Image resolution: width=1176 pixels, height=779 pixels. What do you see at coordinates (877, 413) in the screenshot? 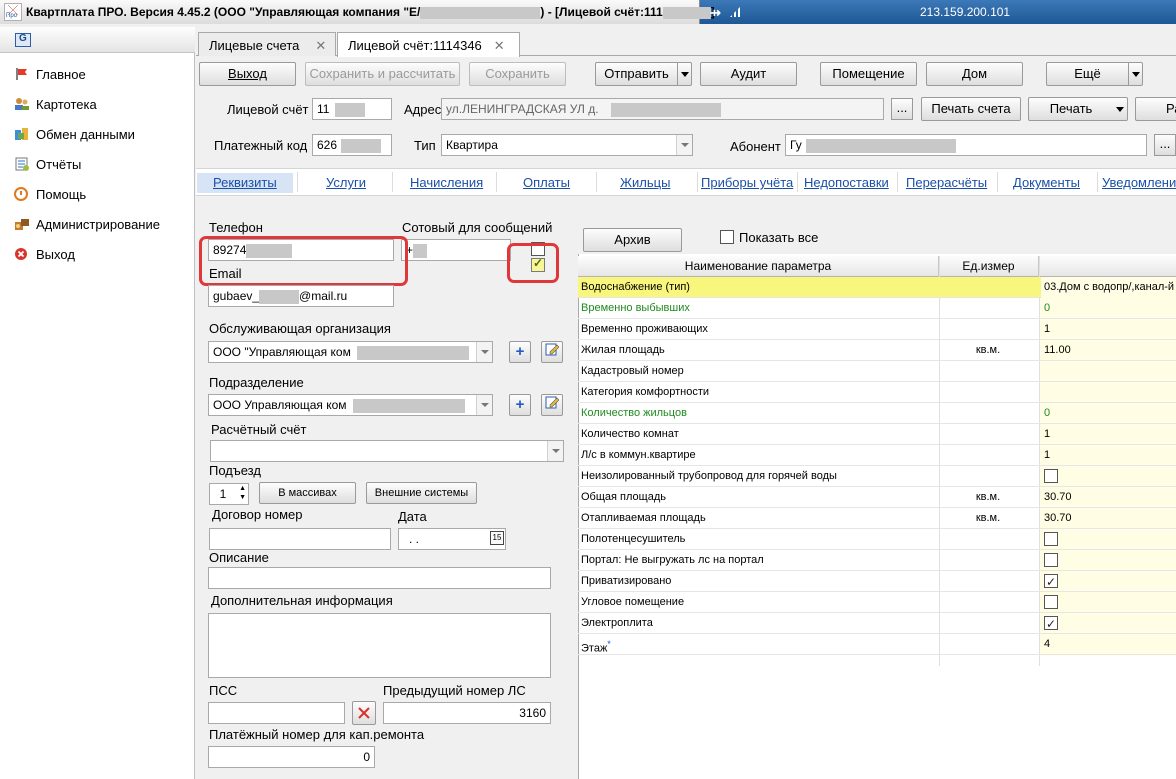
I see `table-row: Количество жильцов 0` at bounding box center [877, 413].